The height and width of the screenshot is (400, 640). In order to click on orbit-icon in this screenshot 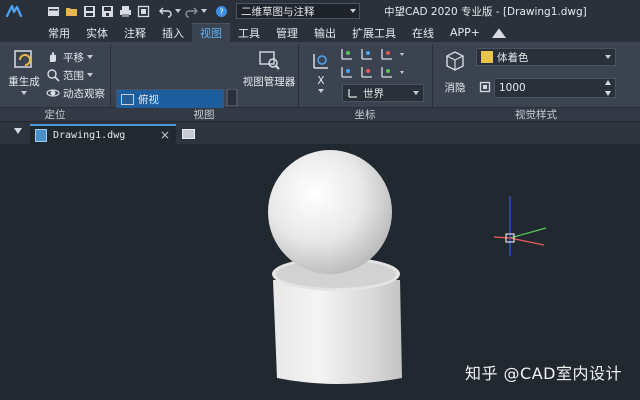, I will do `click(53, 93)`.